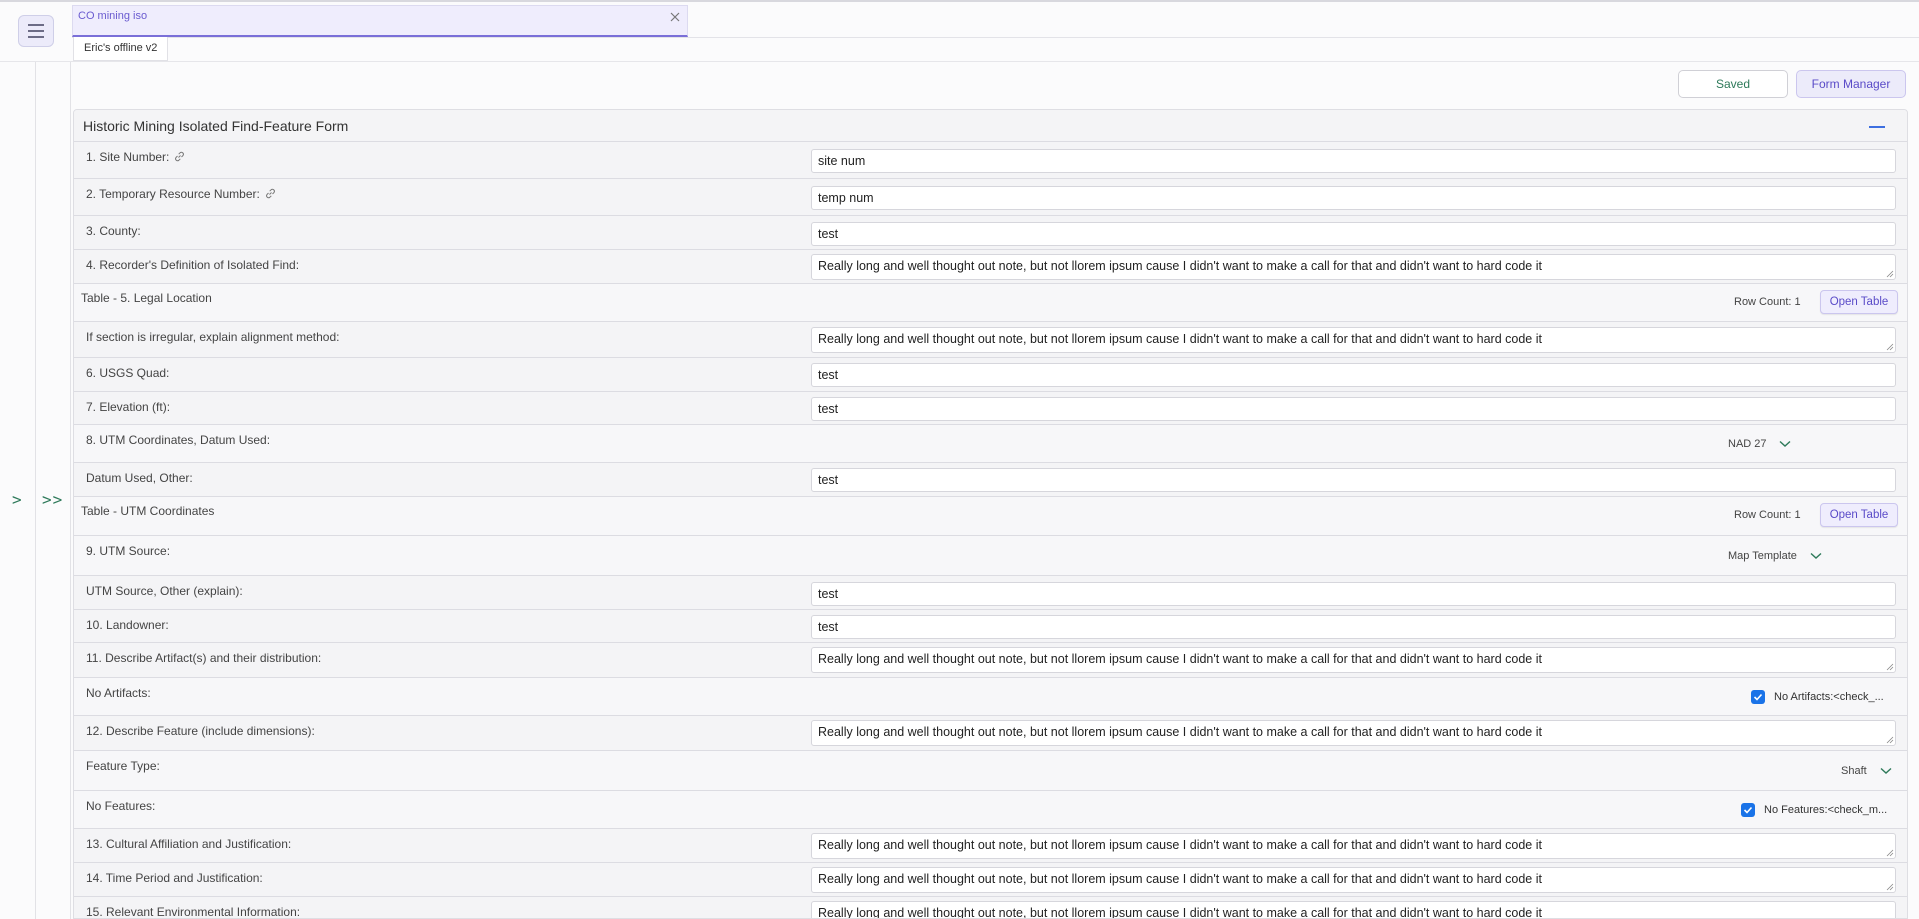  I want to click on form-row: 3. County: test, so click(990, 233).